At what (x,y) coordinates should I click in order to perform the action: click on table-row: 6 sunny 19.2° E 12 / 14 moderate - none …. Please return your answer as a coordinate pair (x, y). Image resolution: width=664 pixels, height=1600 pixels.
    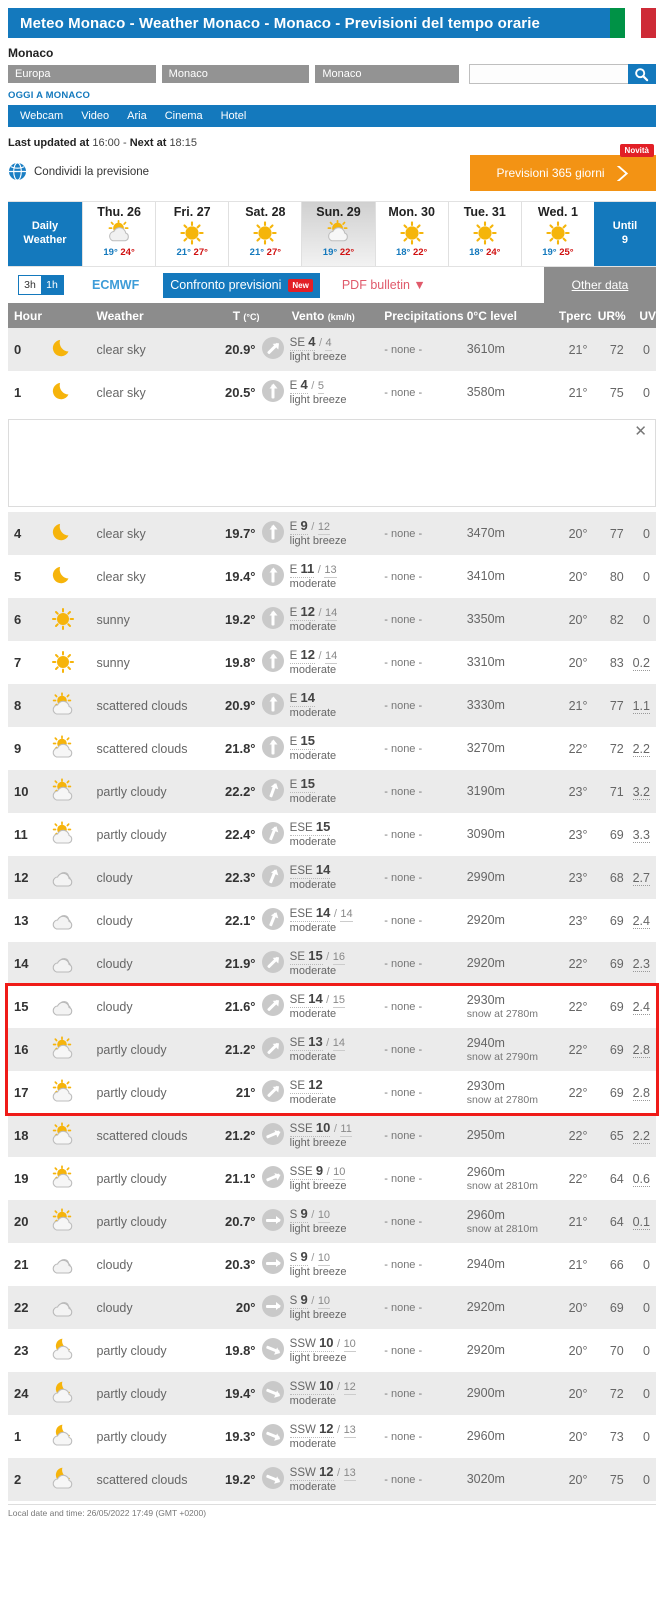
    Looking at the image, I should click on (332, 619).